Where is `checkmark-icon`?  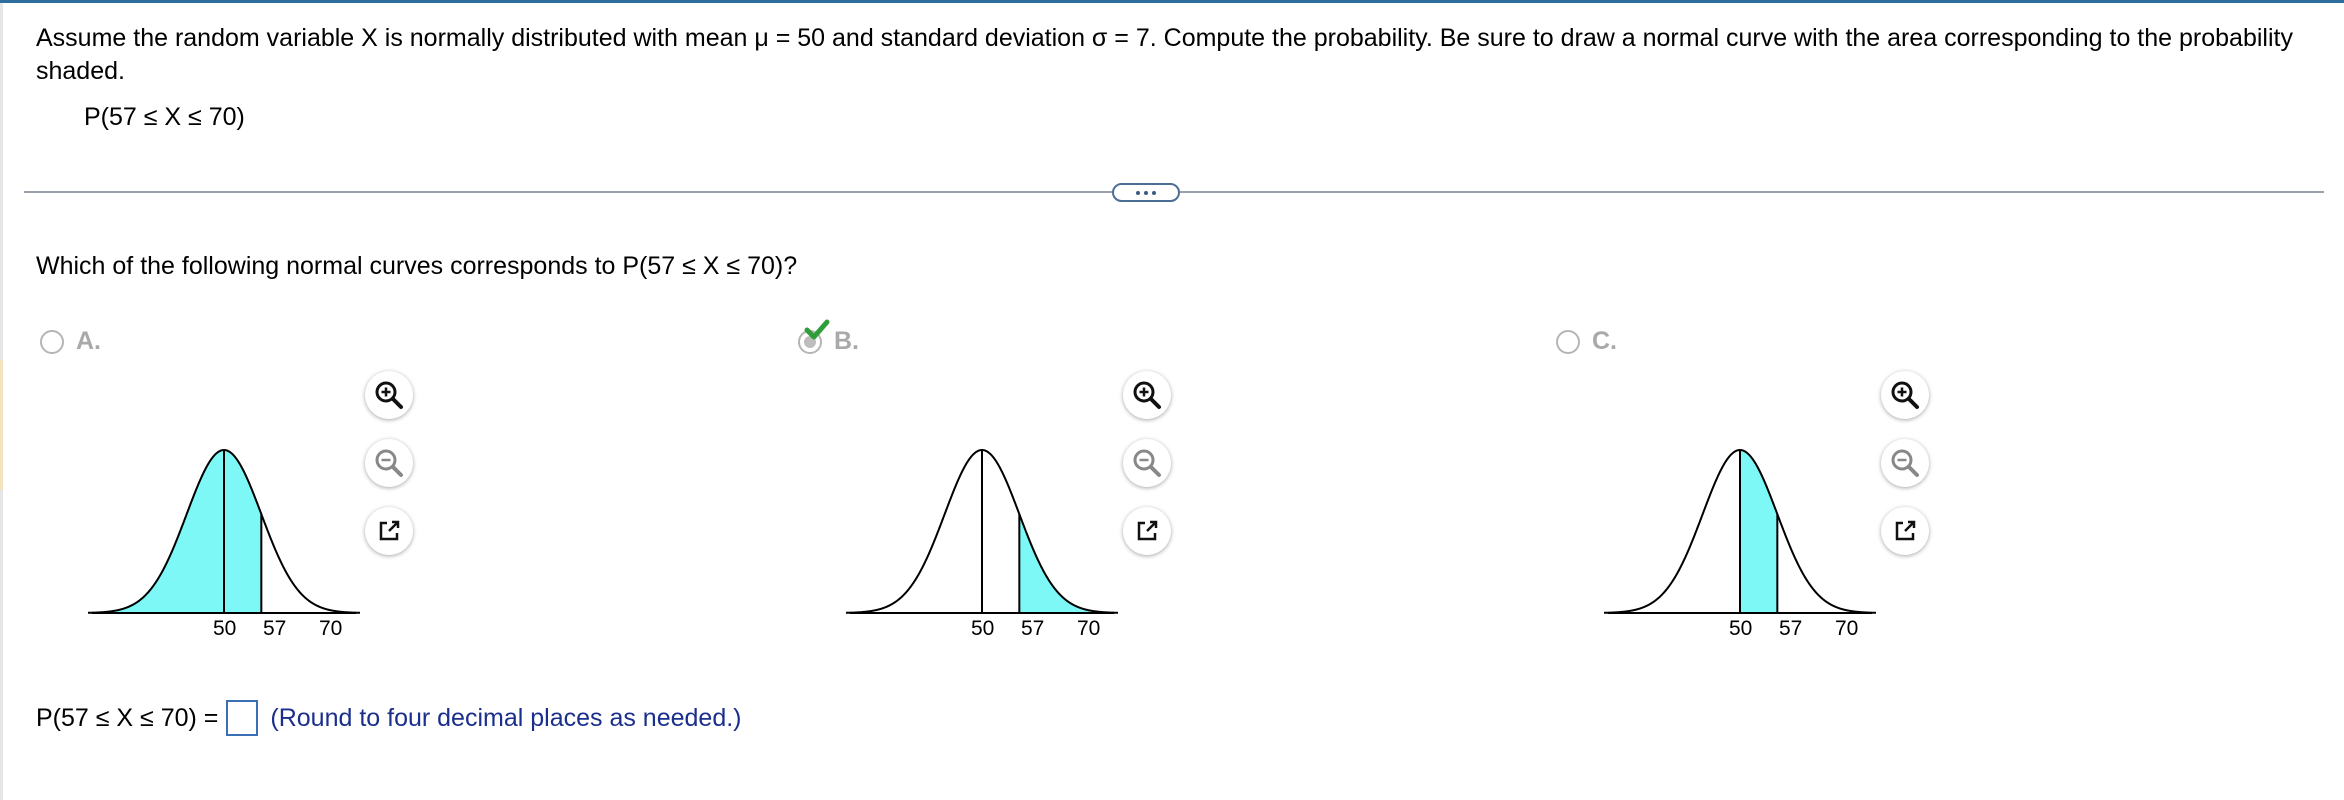 checkmark-icon is located at coordinates (817, 329).